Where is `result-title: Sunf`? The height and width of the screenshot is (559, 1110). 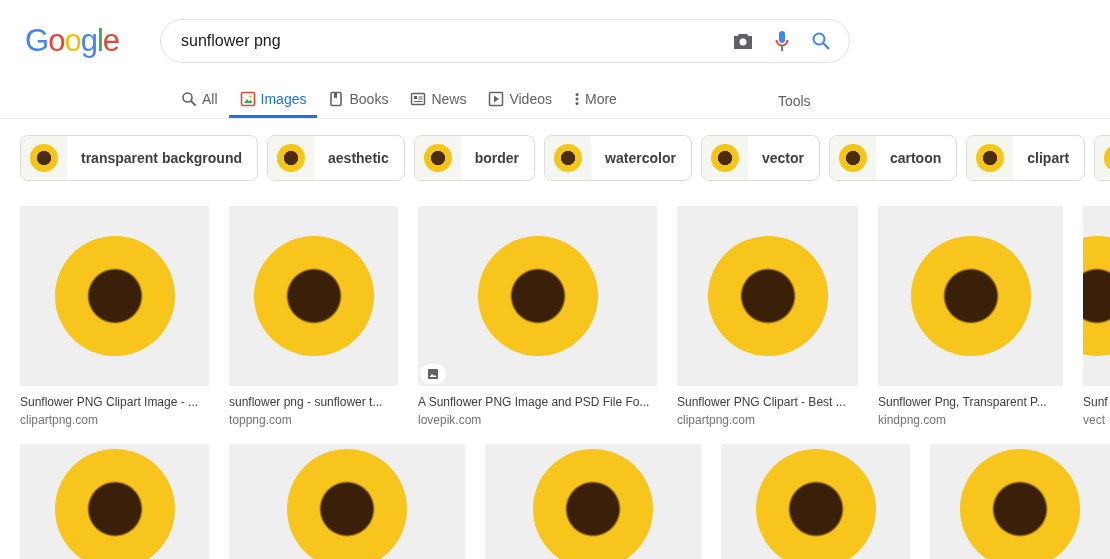
result-title: Sunf is located at coordinates (1096, 402).